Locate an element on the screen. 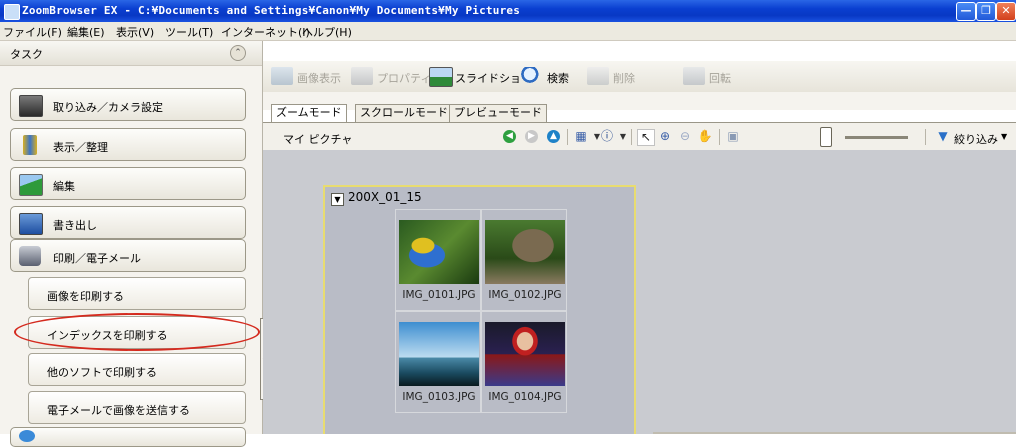 The image size is (1016, 447). thumbnail-item: IMG_0101.JPG is located at coordinates (438, 260).